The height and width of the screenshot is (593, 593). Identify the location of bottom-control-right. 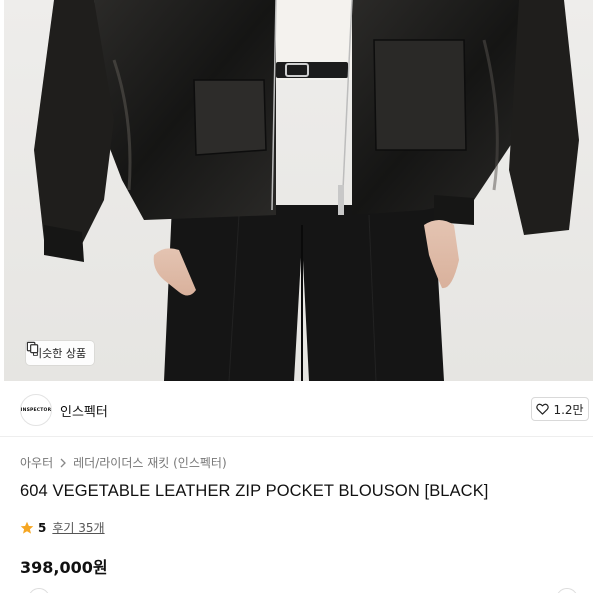
(567, 590).